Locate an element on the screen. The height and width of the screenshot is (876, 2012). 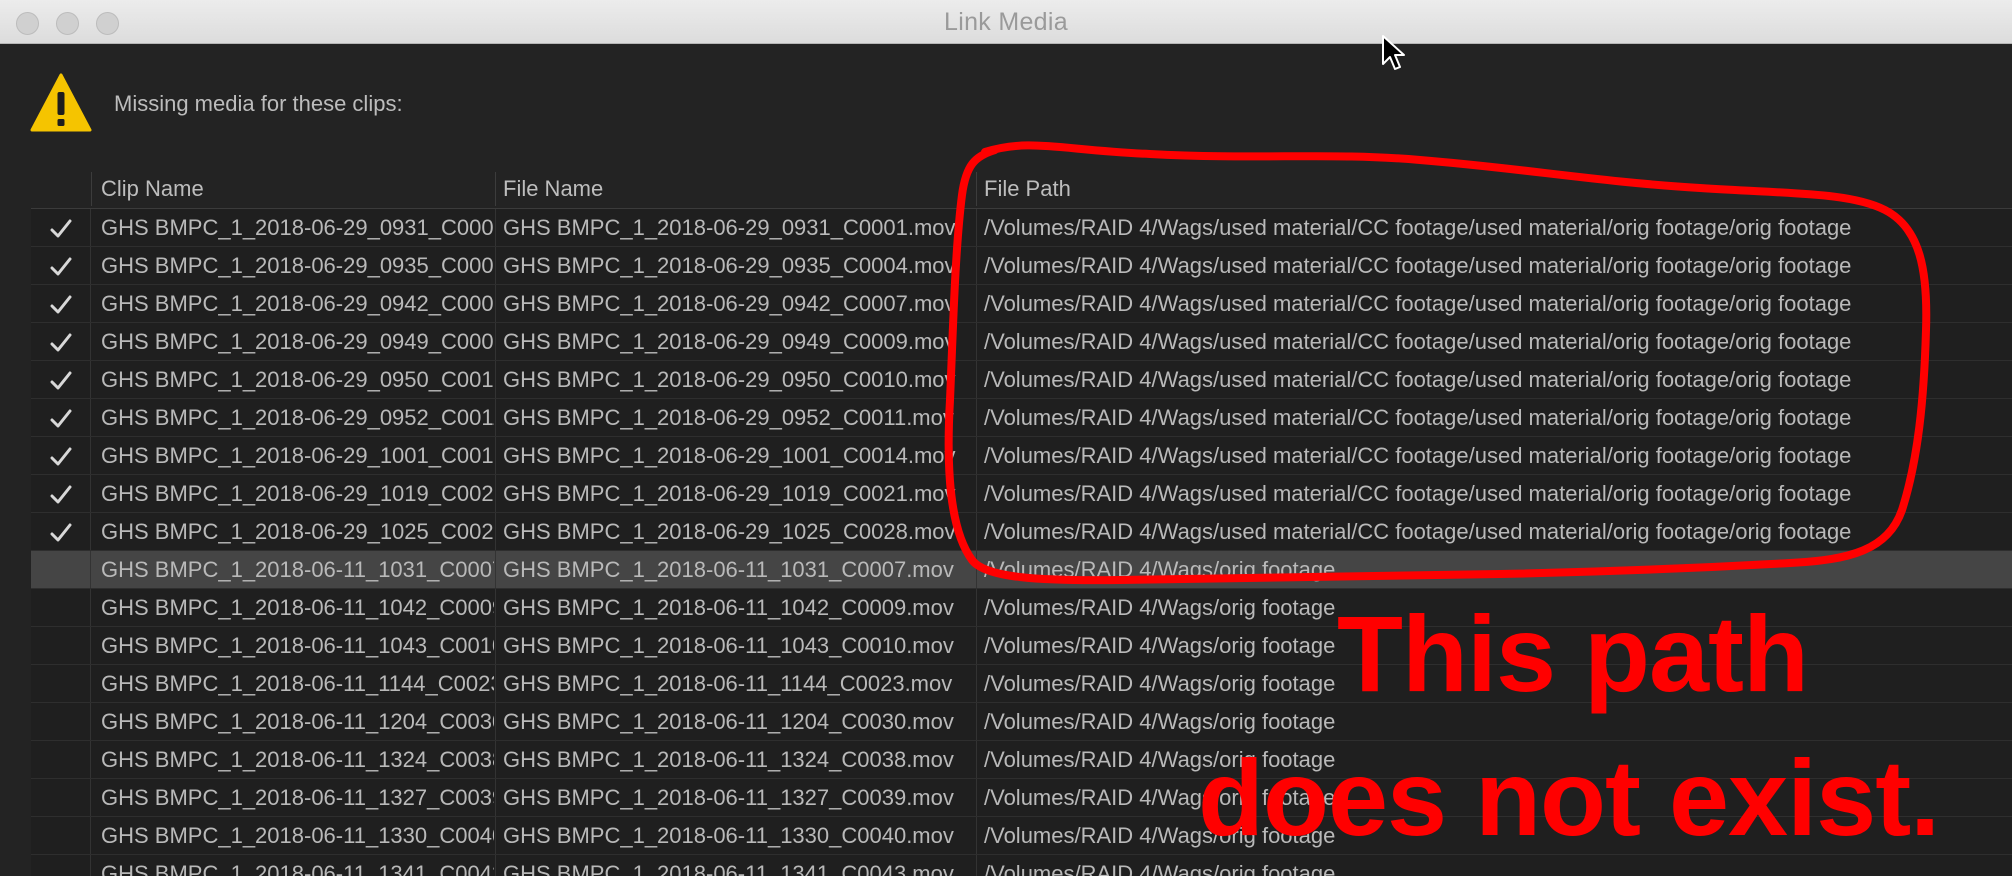
clip-name-cell: GHS BMPC_1_2018-06-29_0942_C0007 is located at coordinates (297, 303).